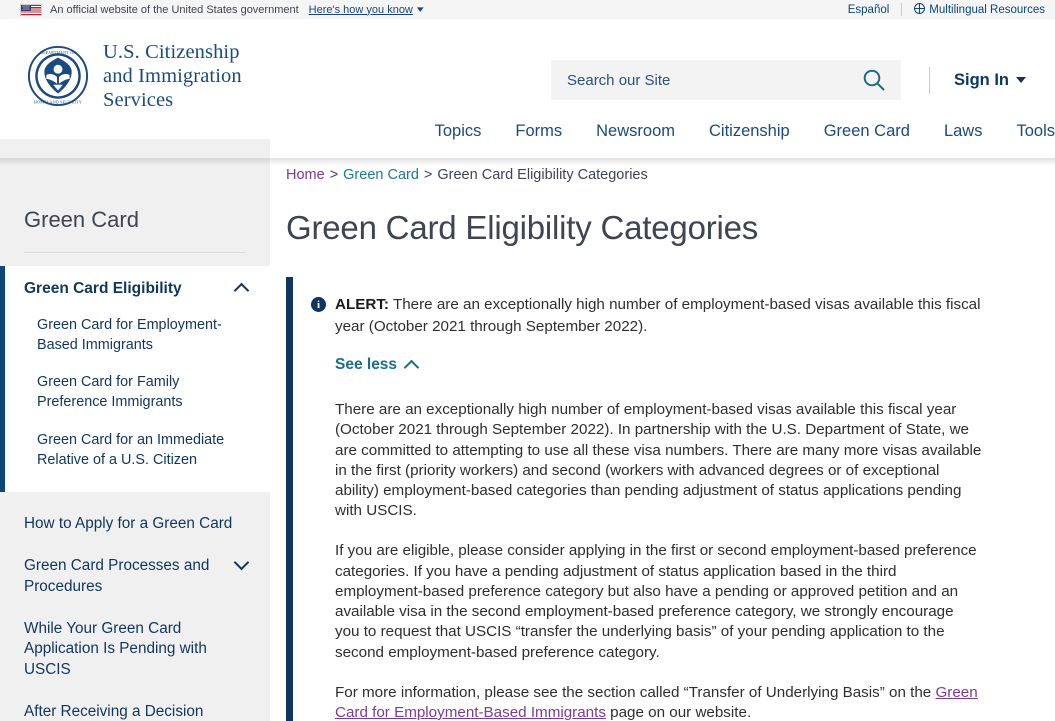 The width and height of the screenshot is (1055, 721). I want to click on sign-in-button: Sign In, so click(990, 80).